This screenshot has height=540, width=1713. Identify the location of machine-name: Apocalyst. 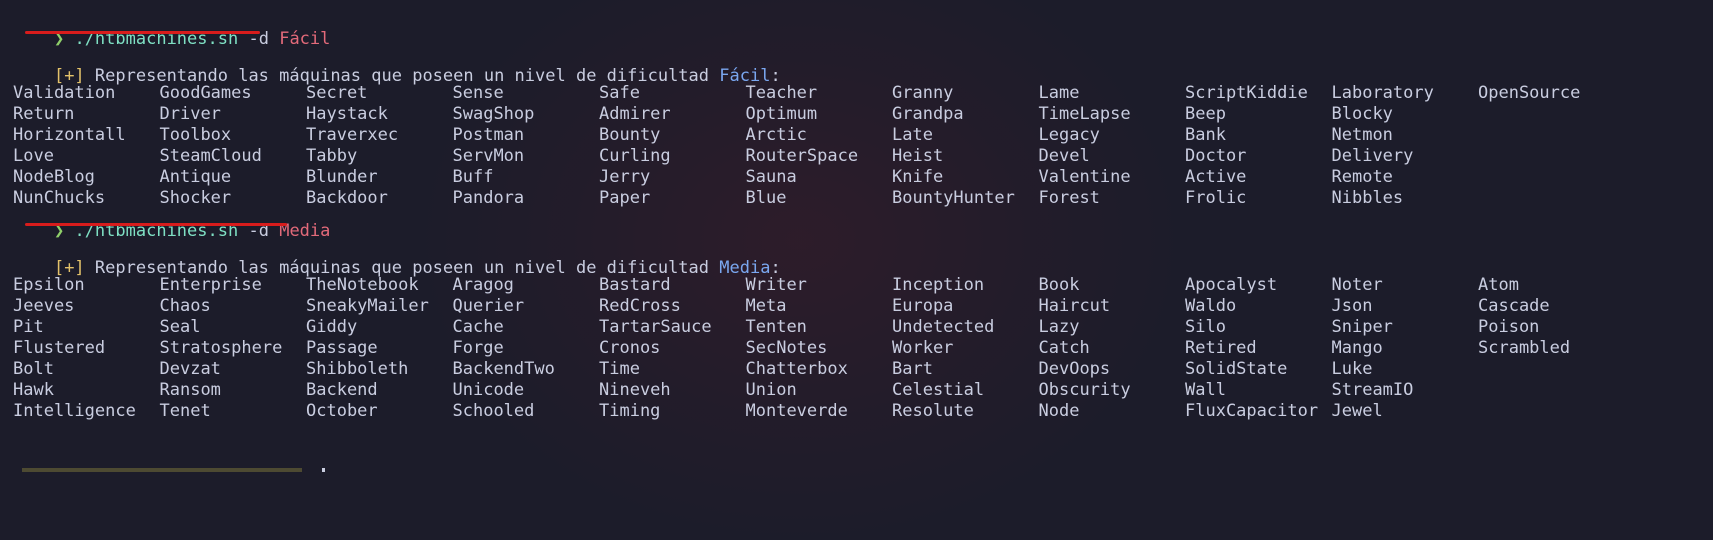
(1231, 285).